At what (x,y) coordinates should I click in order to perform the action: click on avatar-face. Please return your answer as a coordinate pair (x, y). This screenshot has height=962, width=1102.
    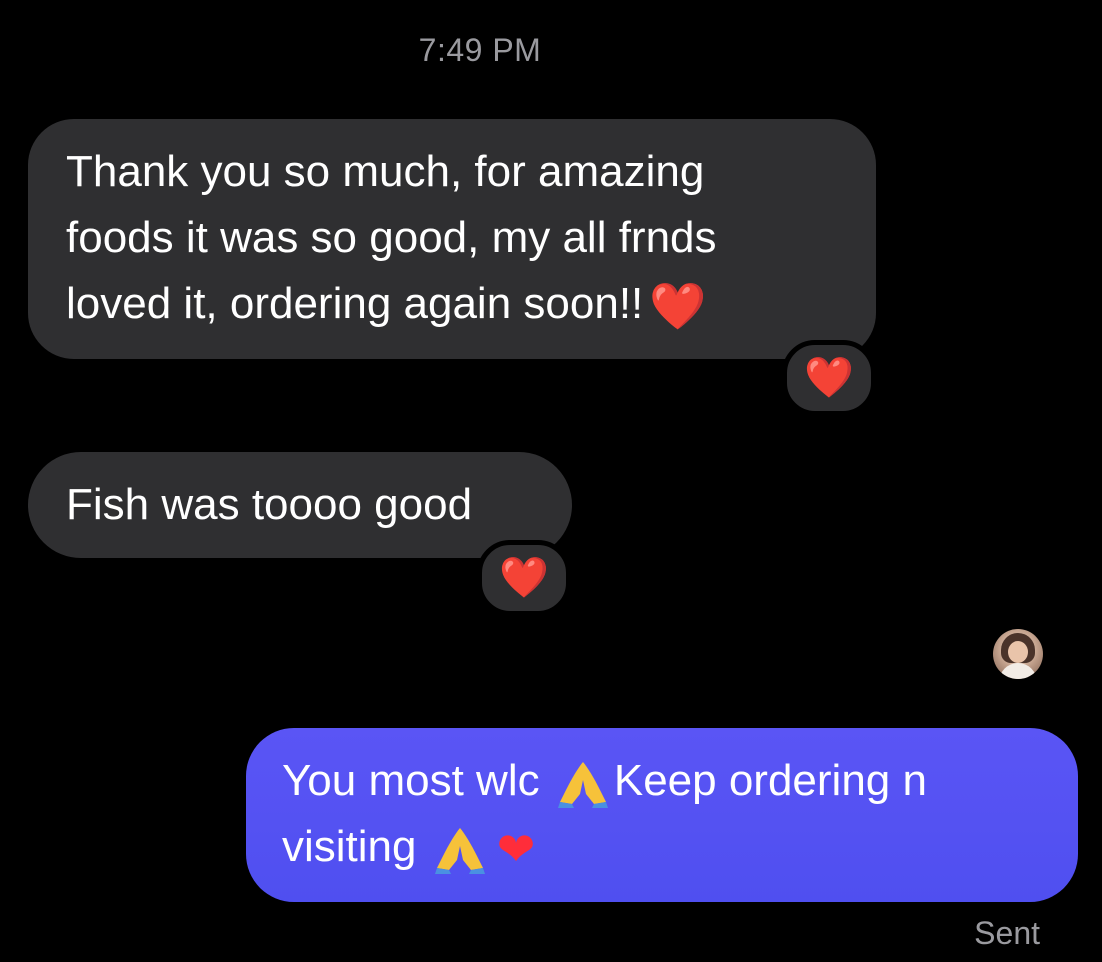
    Looking at the image, I should click on (1018, 652).